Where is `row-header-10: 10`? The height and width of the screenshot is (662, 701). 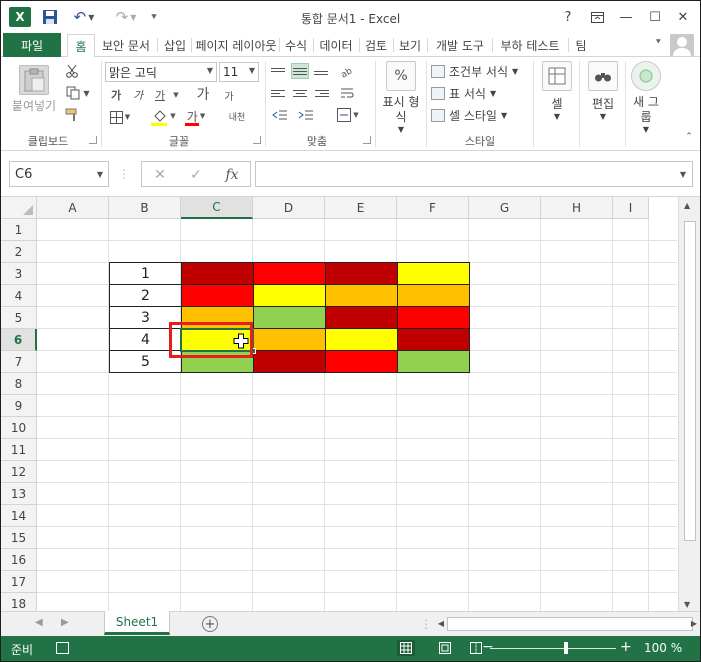 row-header-10: 10 is located at coordinates (19, 428).